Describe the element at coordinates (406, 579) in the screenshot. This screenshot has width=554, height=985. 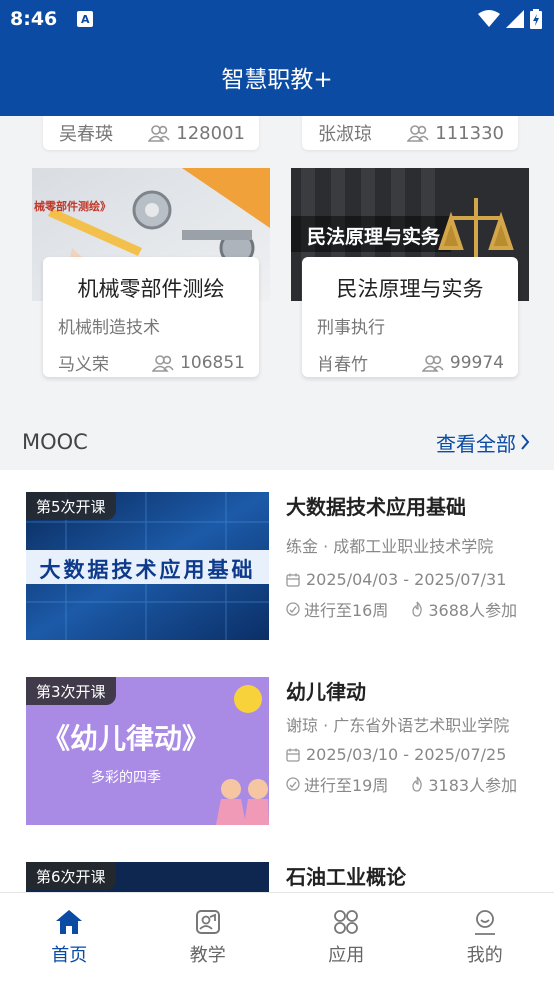
I see `mooc-dates: 2025/04/03 - 2025/07/31` at that location.